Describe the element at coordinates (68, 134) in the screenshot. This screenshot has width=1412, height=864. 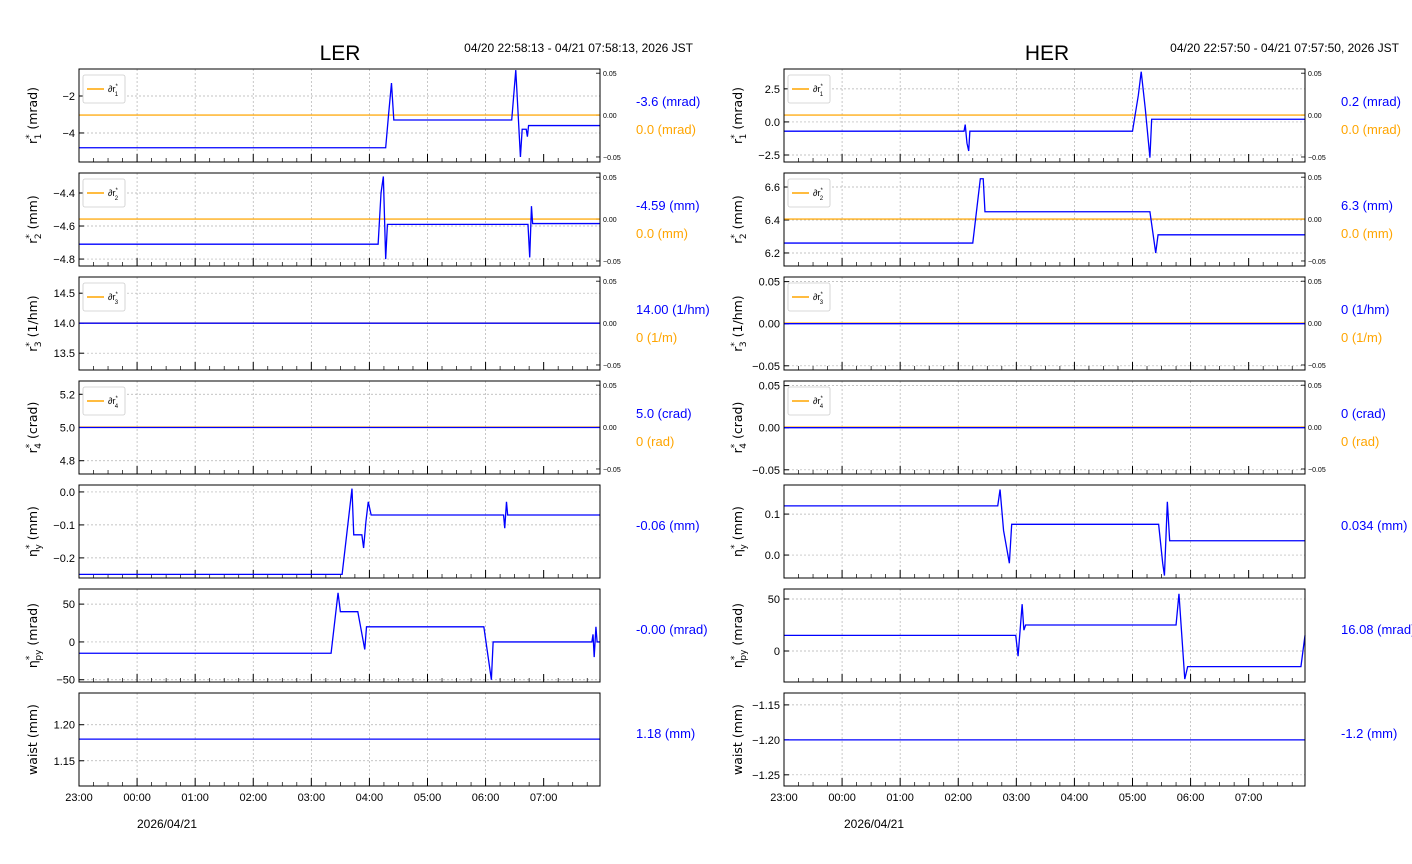
I see `y-tick-label: −4` at that location.